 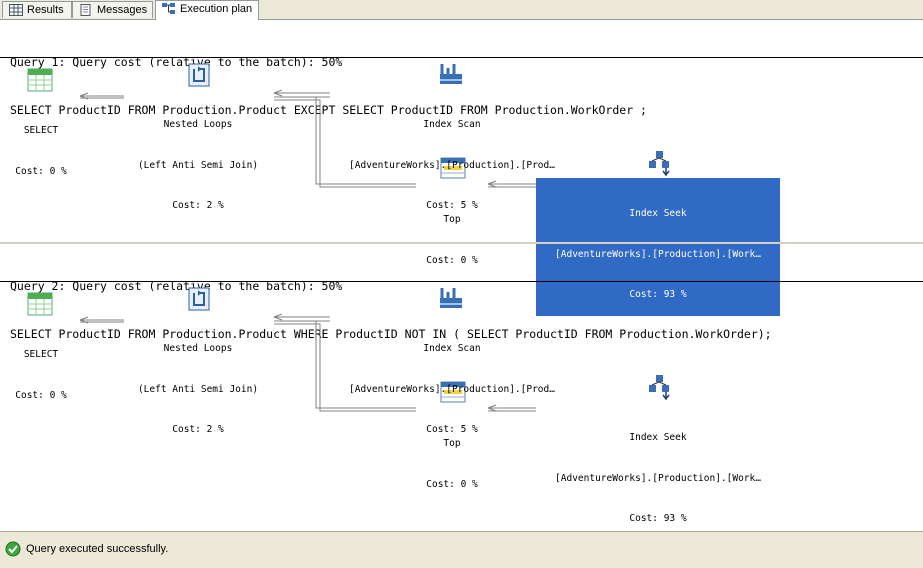 I want to click on query-2-divider, so click(x=461, y=281).